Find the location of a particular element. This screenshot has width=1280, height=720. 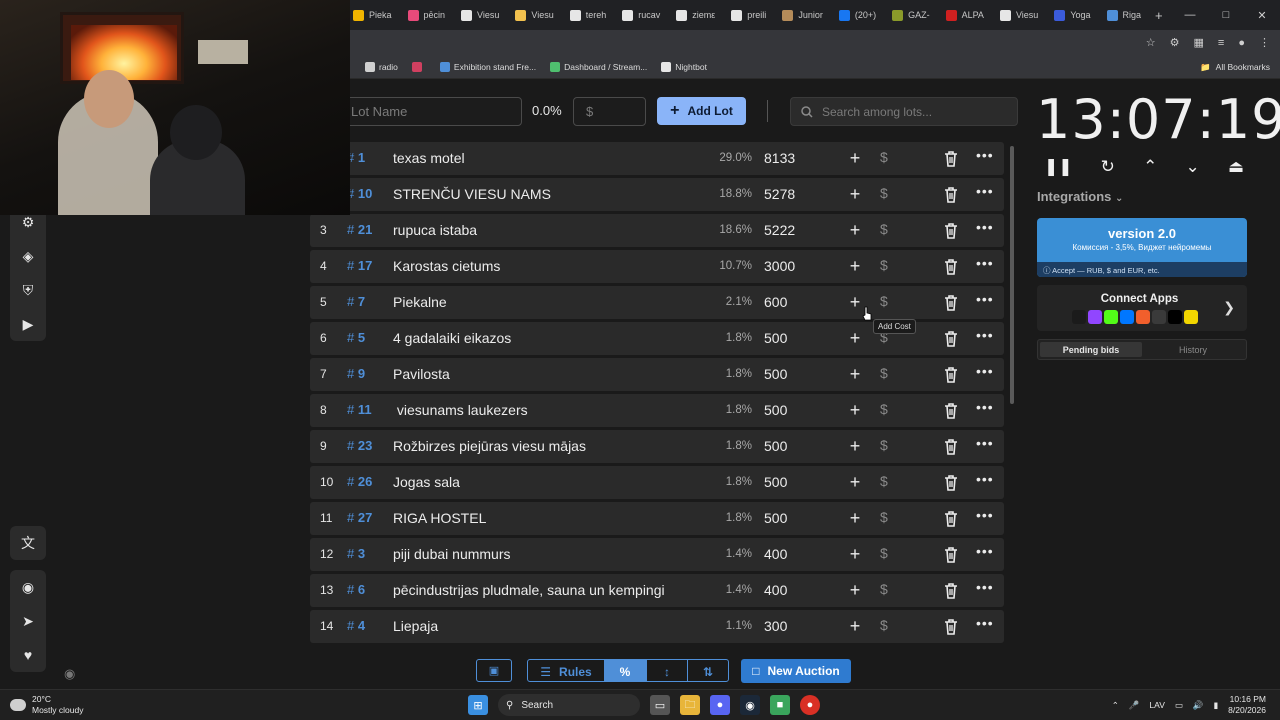

lot-name: 4 gadalaiki eikazos is located at coordinates (452, 338).